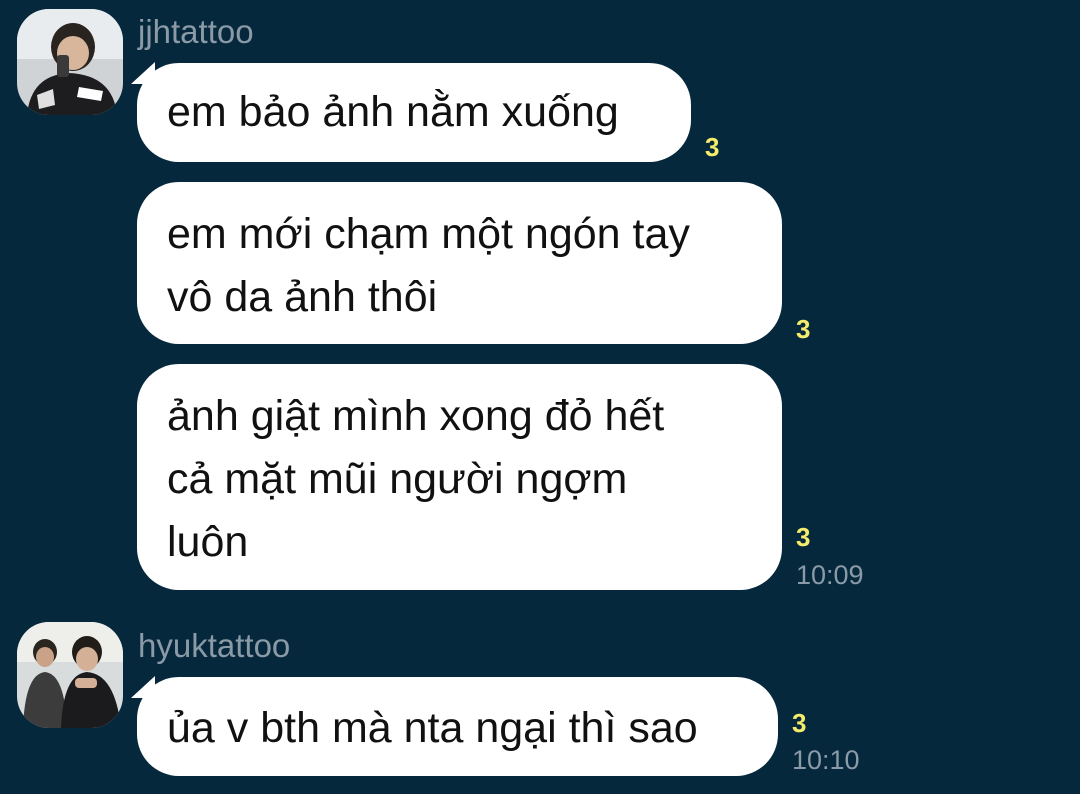 The width and height of the screenshot is (1080, 794). I want to click on message-text: ảnh giật mình xong đỏ hết, so click(416, 416).